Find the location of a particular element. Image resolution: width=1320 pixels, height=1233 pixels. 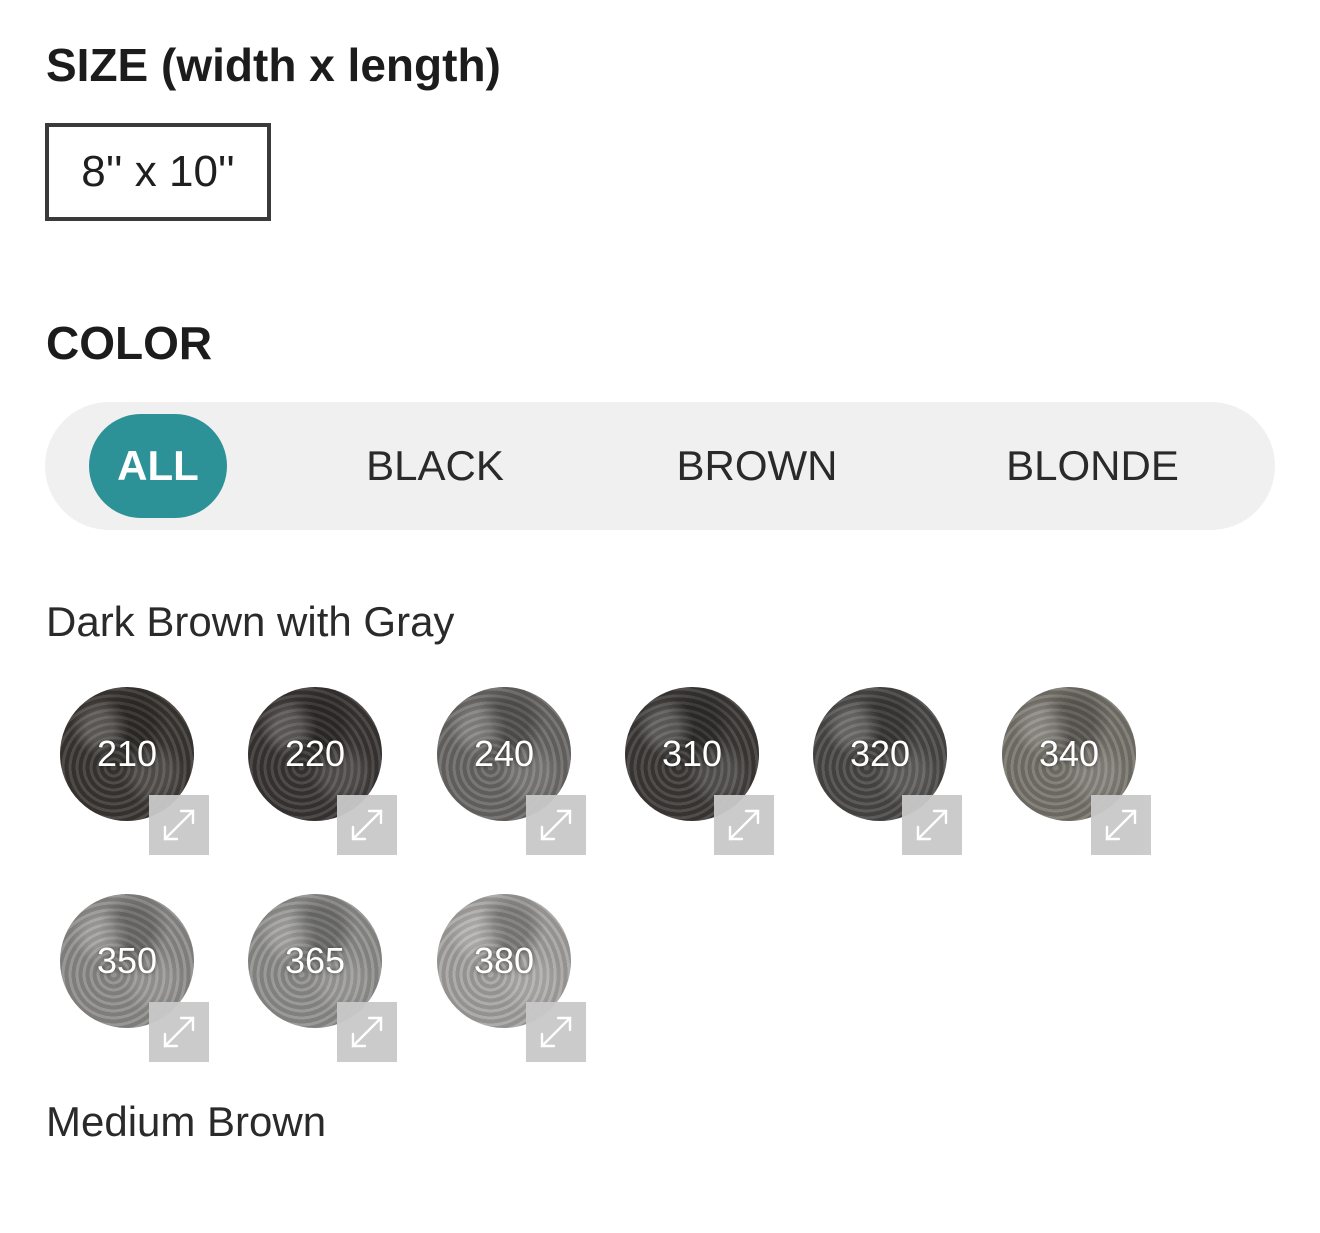

color-swatch: 220 is located at coordinates (323, 775).